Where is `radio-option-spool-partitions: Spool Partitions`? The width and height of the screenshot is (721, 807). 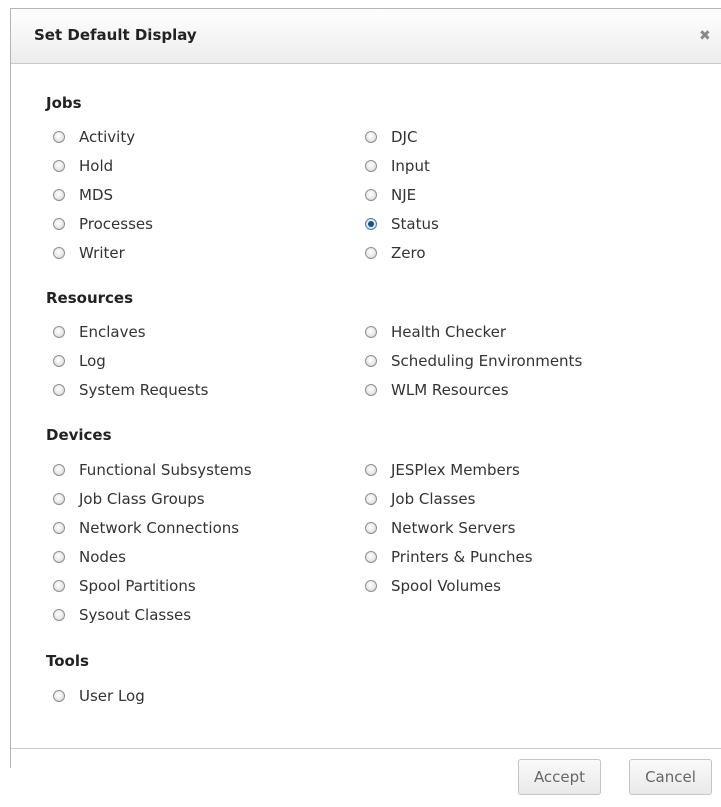 radio-option-spool-partitions: Spool Partitions is located at coordinates (124, 586).